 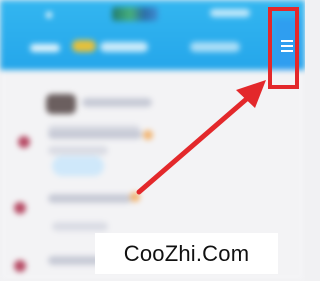 What do you see at coordinates (135, 14) in the screenshot?
I see `status-bar-icons` at bounding box center [135, 14].